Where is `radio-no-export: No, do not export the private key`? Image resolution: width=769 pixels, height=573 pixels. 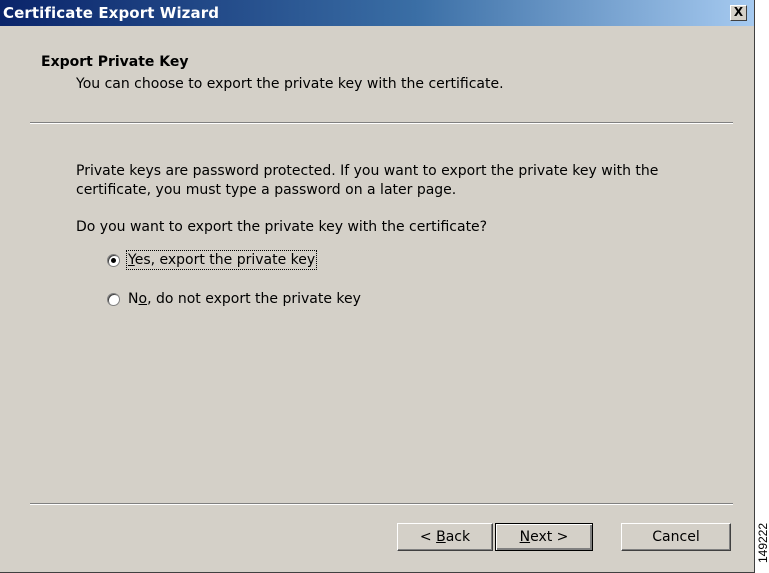
radio-no-export: No, do not export the private key is located at coordinates (234, 299).